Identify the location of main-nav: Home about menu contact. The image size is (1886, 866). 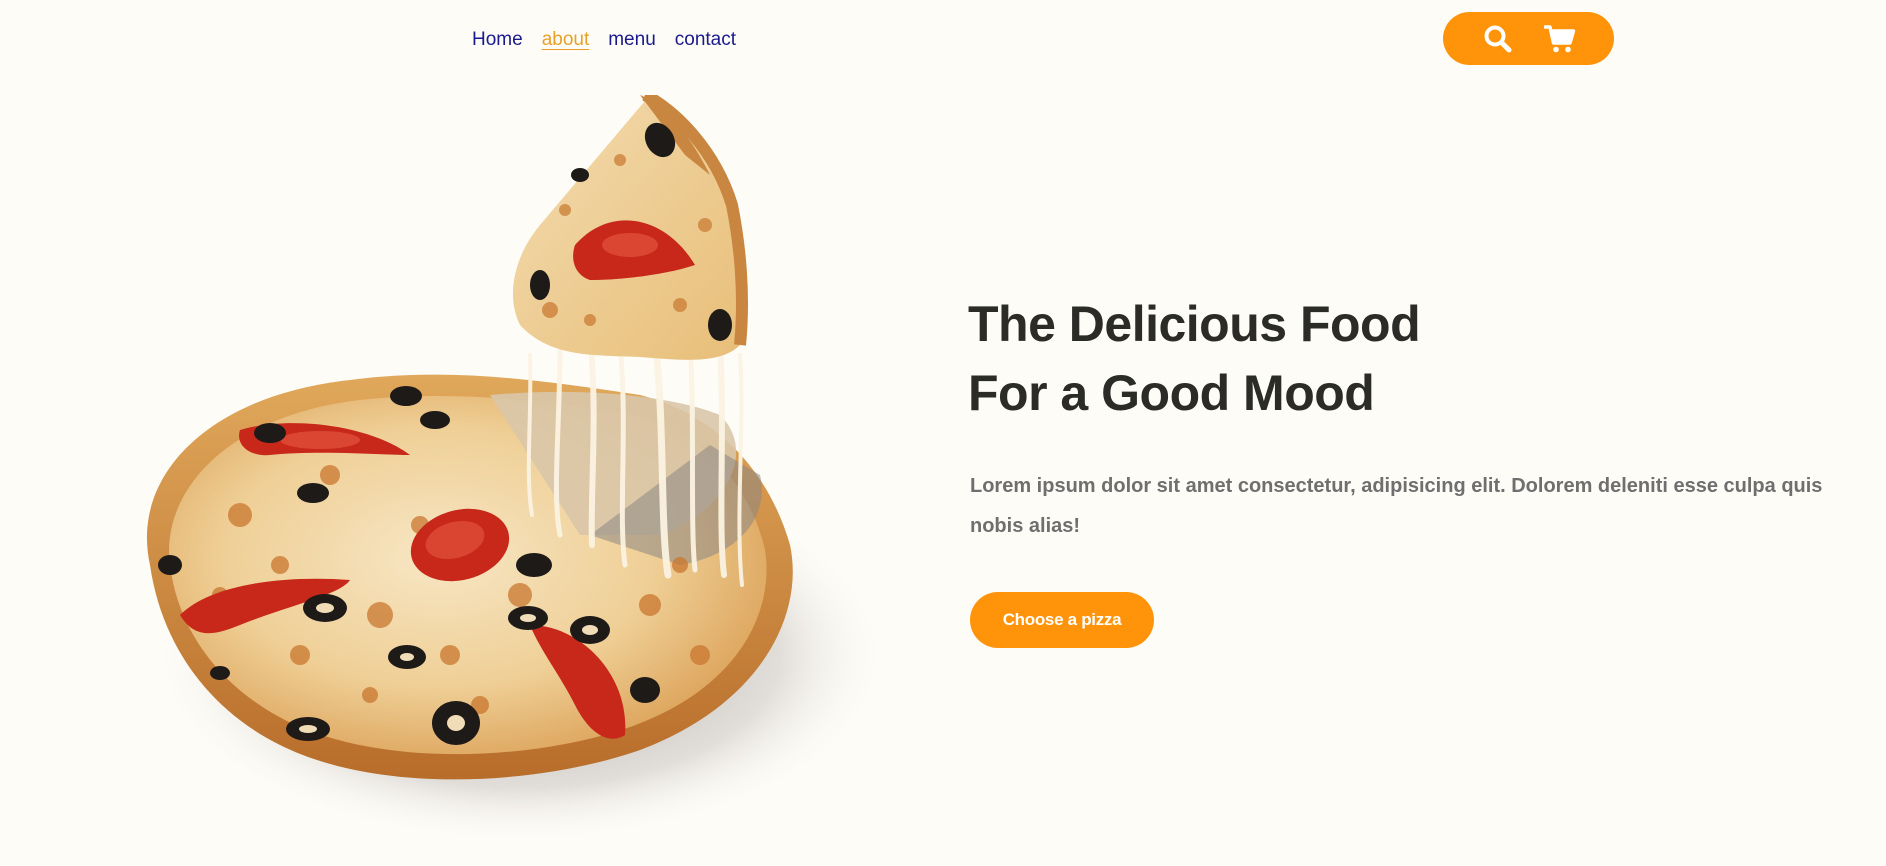
(604, 40).